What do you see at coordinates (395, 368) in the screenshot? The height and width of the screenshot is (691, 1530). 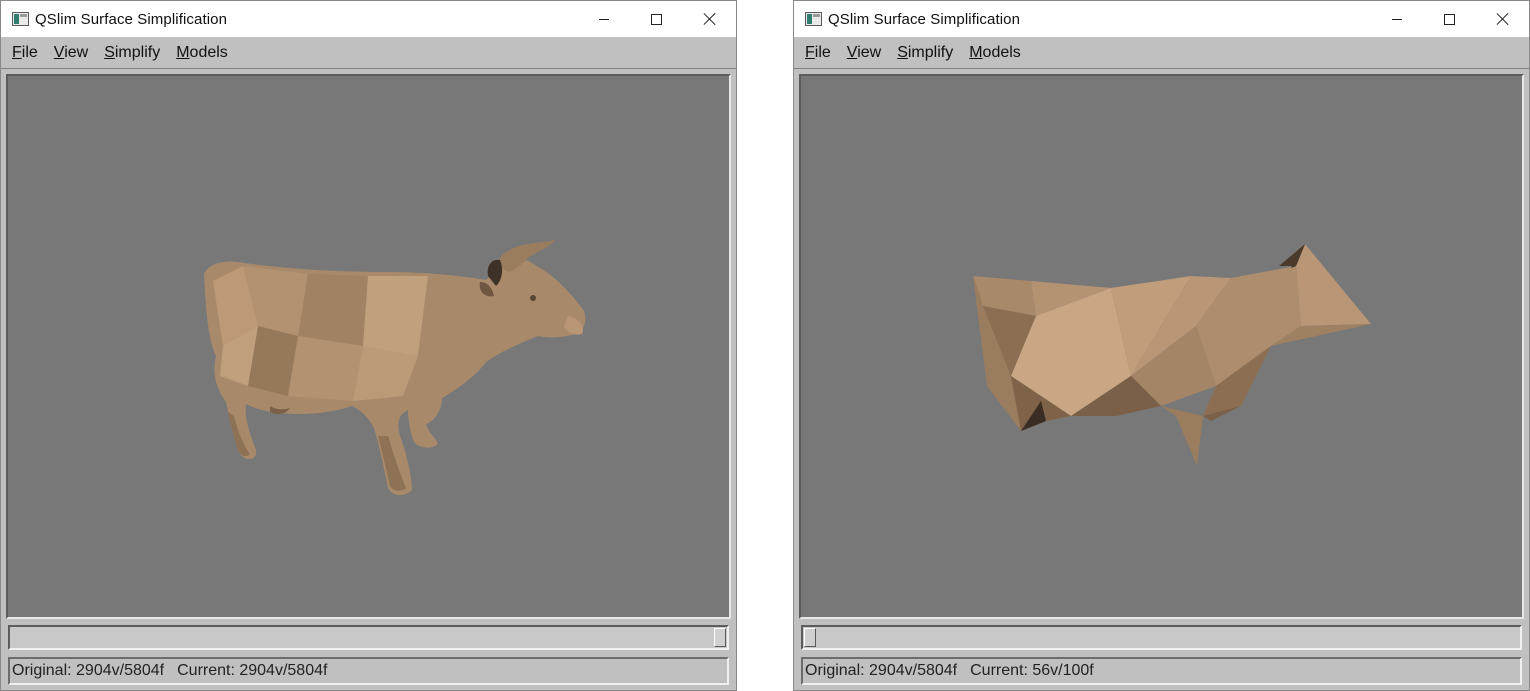 I see `cow-mesh-detailed` at bounding box center [395, 368].